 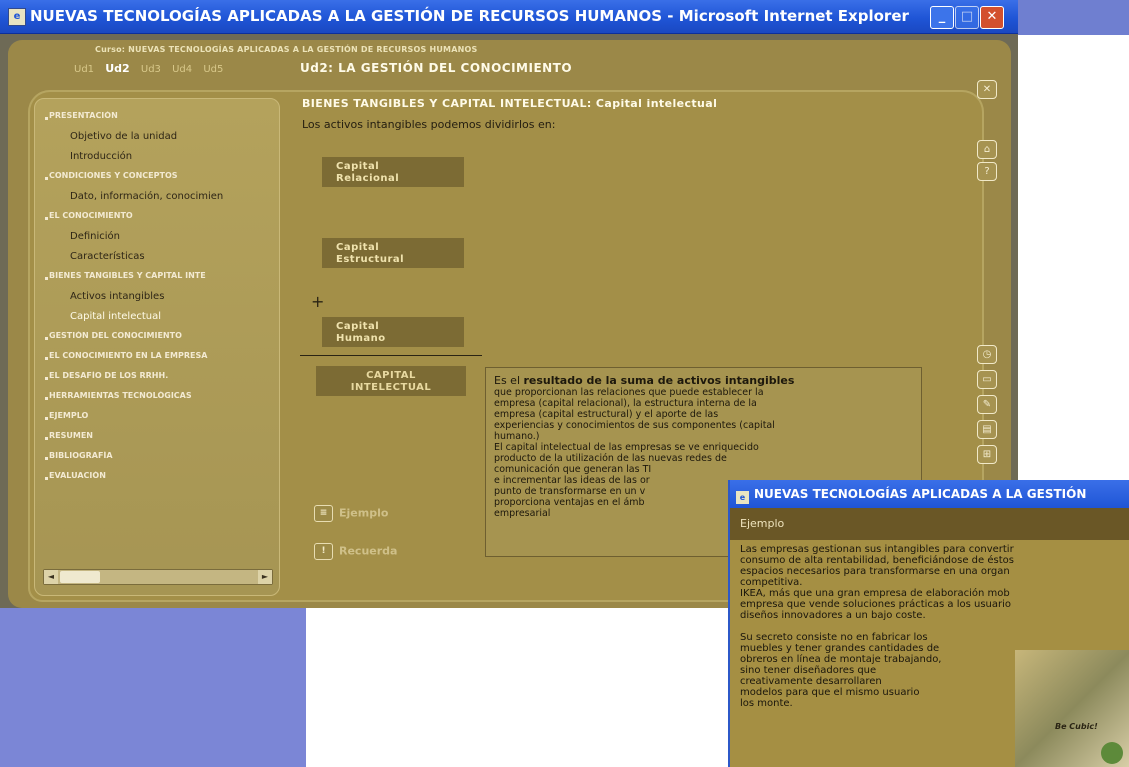 I want to click on scroll-left-arrow: ◄, so click(x=51, y=577).